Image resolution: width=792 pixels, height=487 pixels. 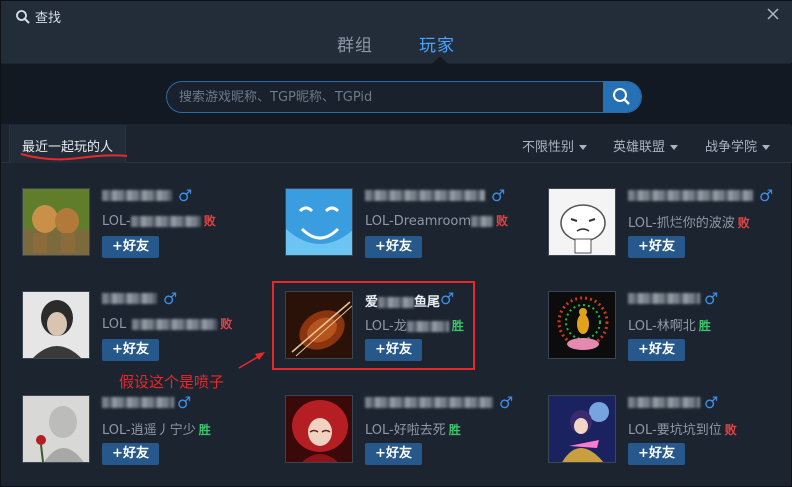 I want to click on player-card: ♂ LOL-抓烂你的波波败 +好友, so click(x=670, y=227).